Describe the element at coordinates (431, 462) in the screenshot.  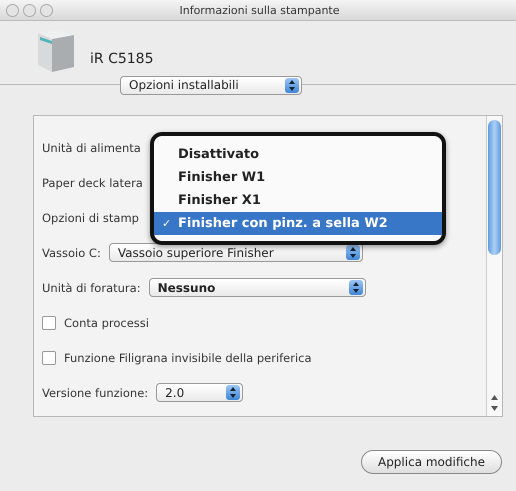
I see `apply-button: Applica modifiche` at that location.